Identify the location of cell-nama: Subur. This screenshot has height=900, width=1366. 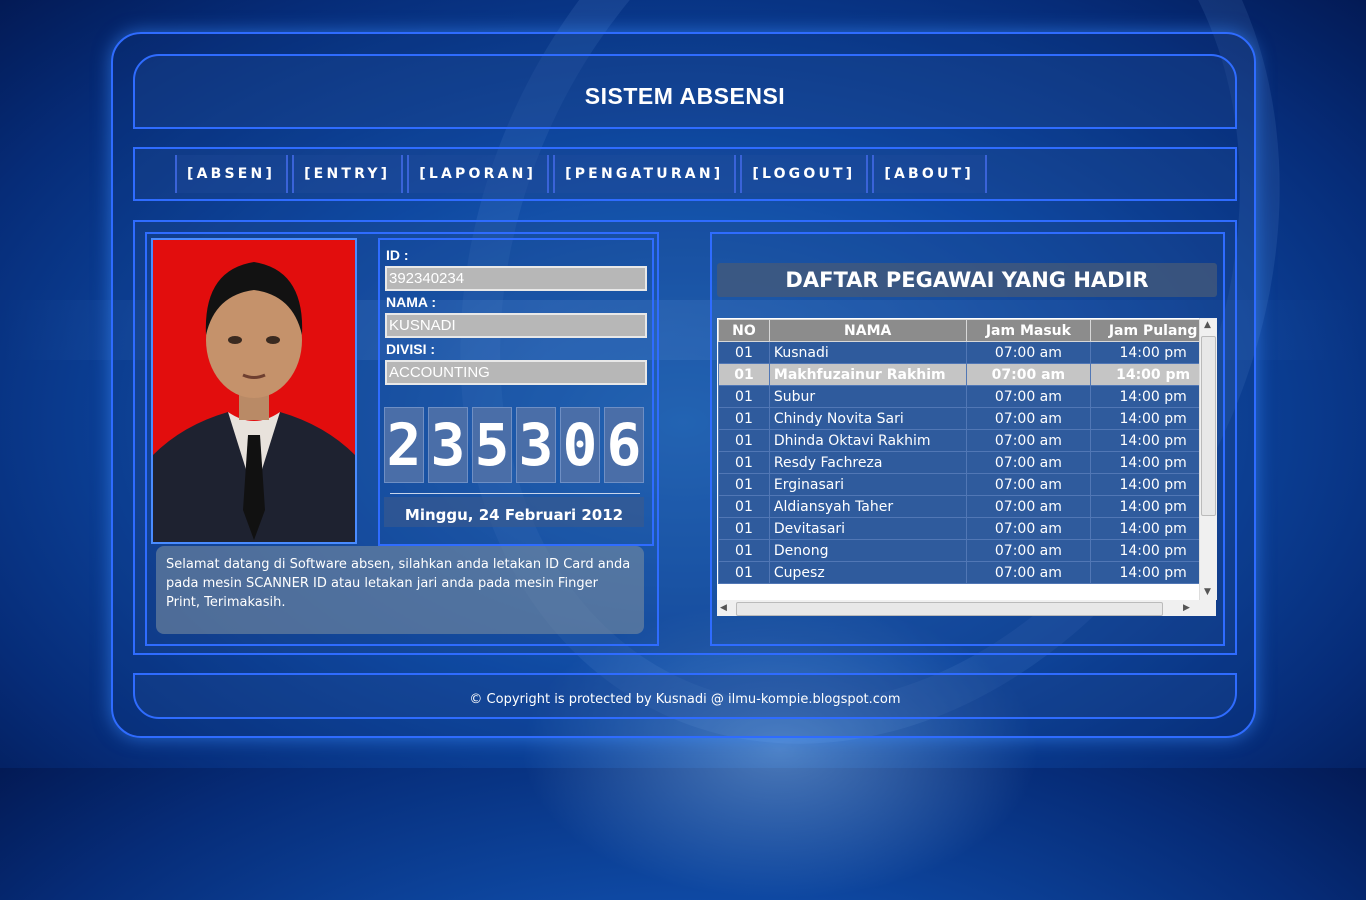
(867, 396).